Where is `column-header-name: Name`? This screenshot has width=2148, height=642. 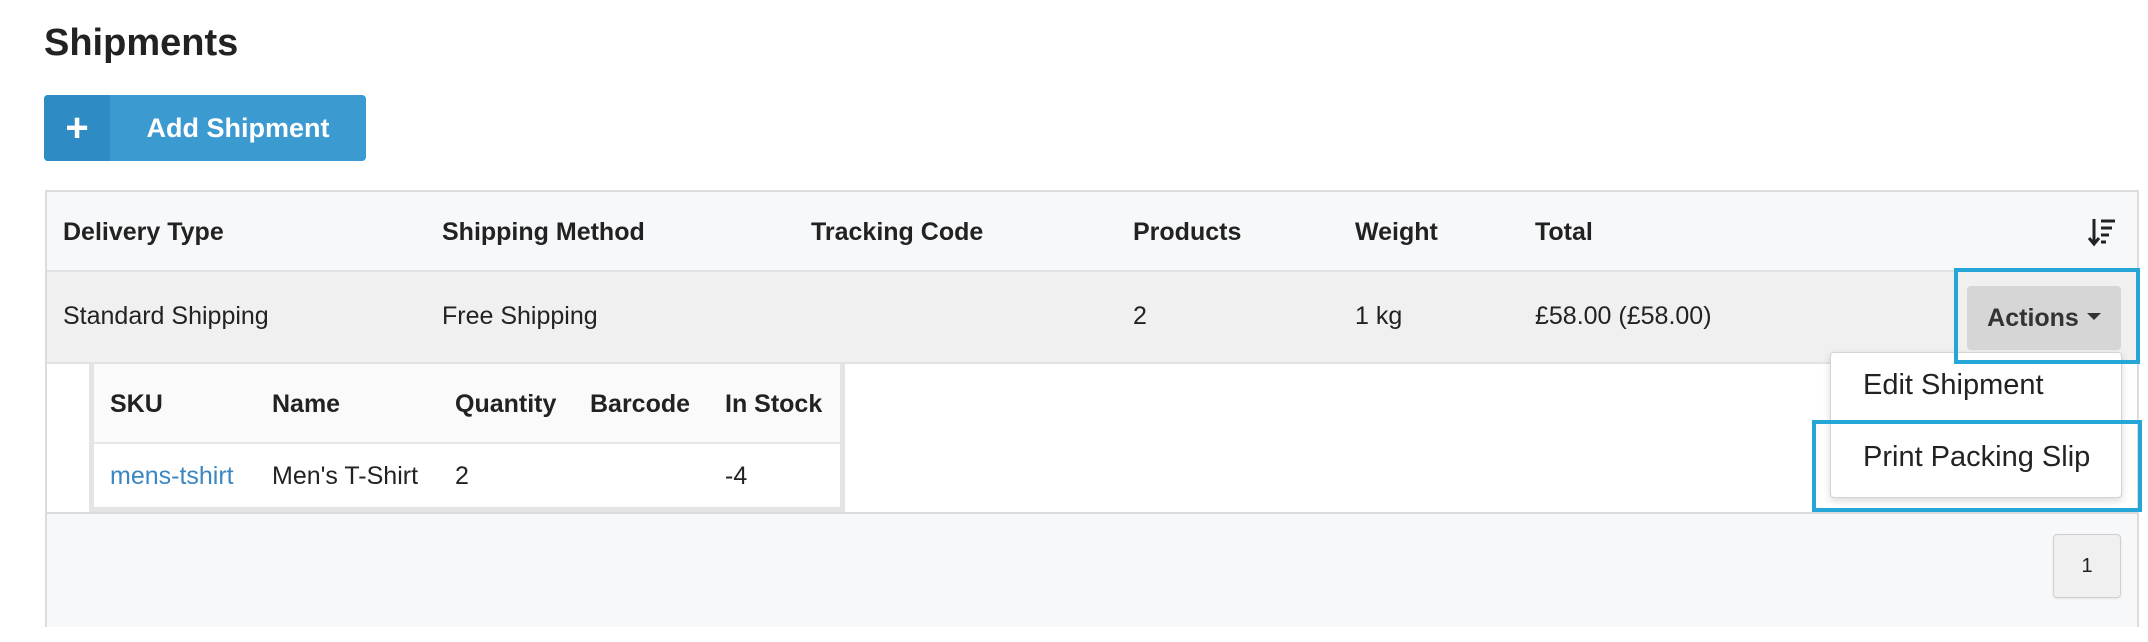
column-header-name: Name is located at coordinates (306, 404).